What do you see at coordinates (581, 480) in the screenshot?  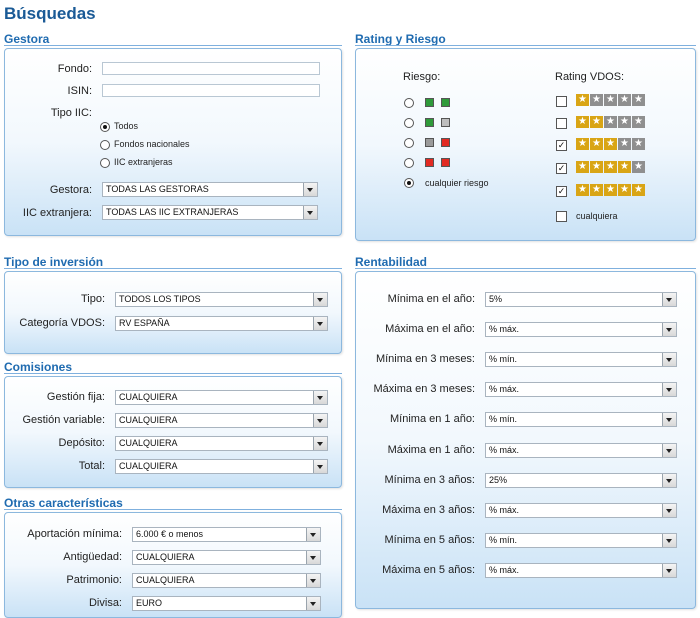 I see `rentabilidad-select: 25%` at bounding box center [581, 480].